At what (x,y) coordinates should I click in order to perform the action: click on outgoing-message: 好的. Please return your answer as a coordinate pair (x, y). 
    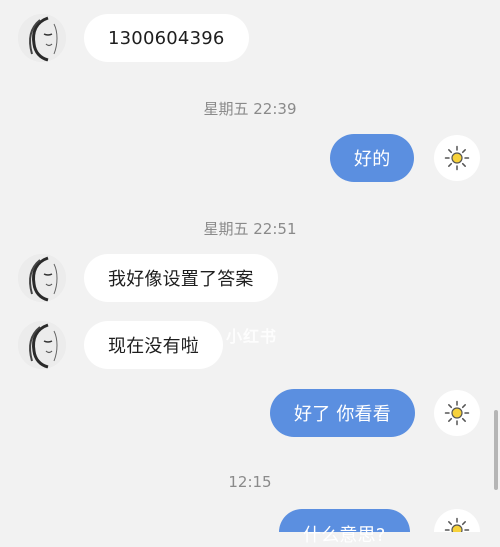
    Looking at the image, I should click on (372, 158).